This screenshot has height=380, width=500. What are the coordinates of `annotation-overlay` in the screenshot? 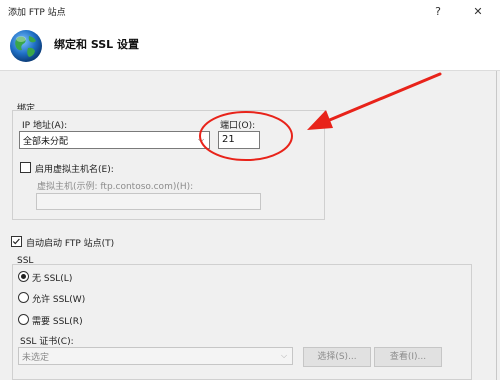 It's located at (320, 116).